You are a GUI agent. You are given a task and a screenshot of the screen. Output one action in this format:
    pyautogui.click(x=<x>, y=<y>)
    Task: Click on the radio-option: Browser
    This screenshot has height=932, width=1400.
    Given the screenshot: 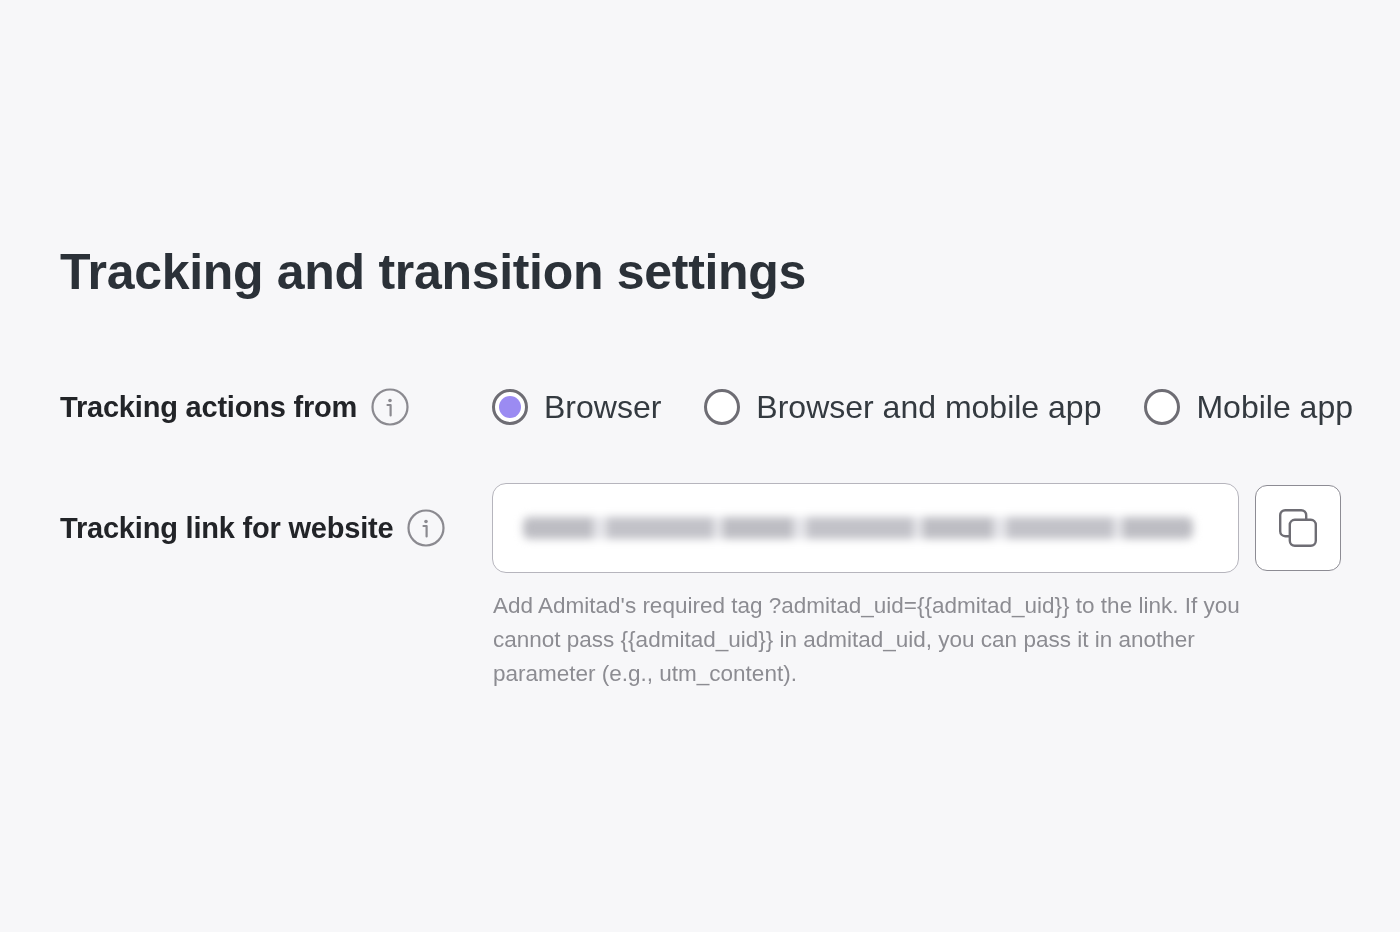 What is the action you would take?
    pyautogui.click(x=577, y=407)
    